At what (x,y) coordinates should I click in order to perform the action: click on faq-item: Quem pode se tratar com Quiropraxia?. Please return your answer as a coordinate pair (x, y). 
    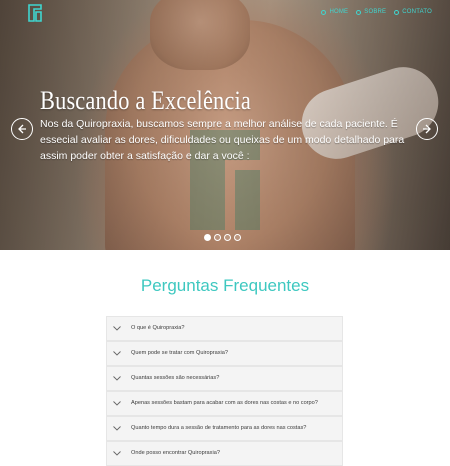
    Looking at the image, I should click on (224, 353).